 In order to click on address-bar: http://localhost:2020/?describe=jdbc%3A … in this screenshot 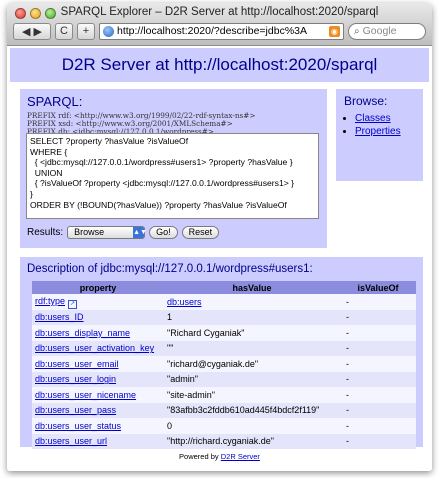, I will do `click(221, 31)`.